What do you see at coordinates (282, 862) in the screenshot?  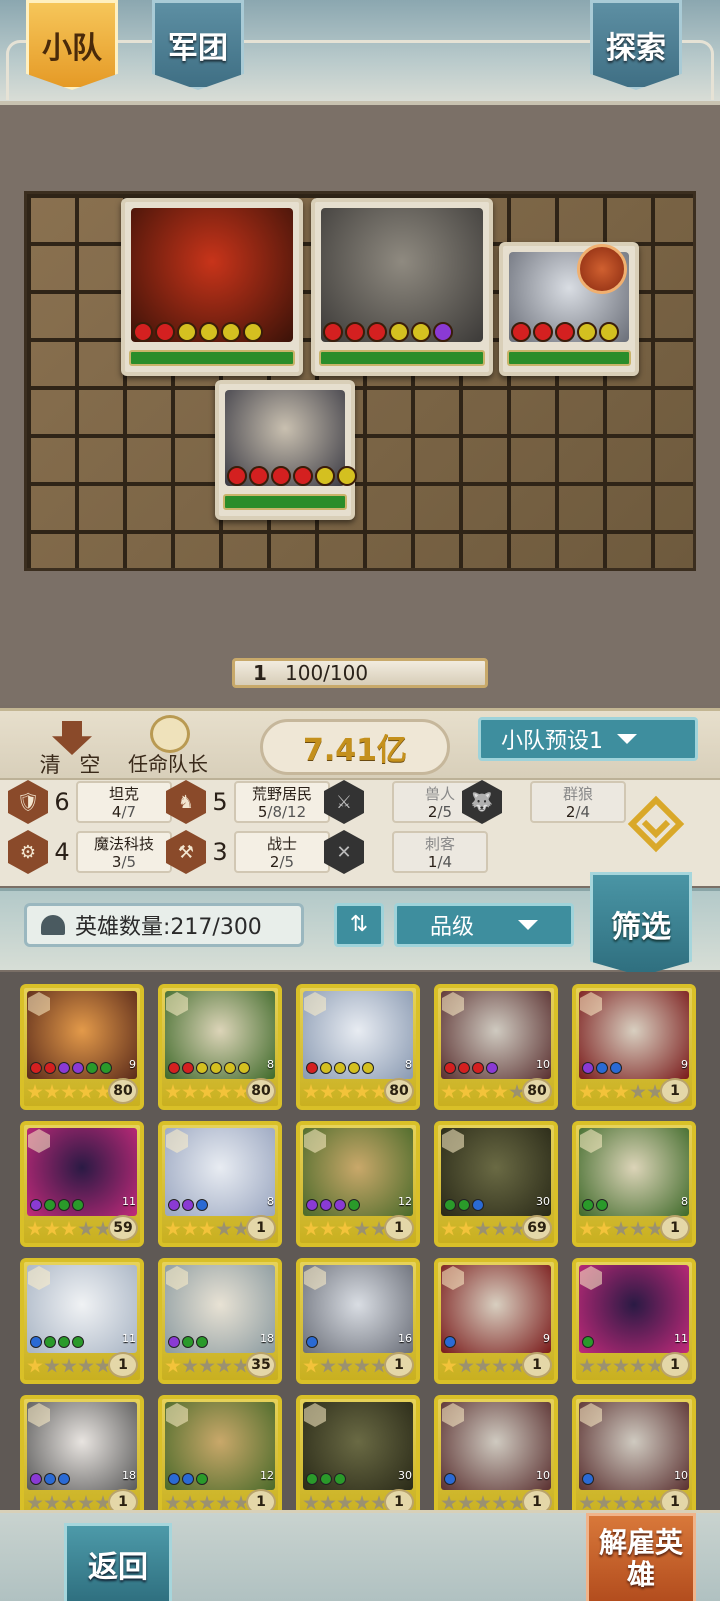 I see `synergy-progress: 2/5` at bounding box center [282, 862].